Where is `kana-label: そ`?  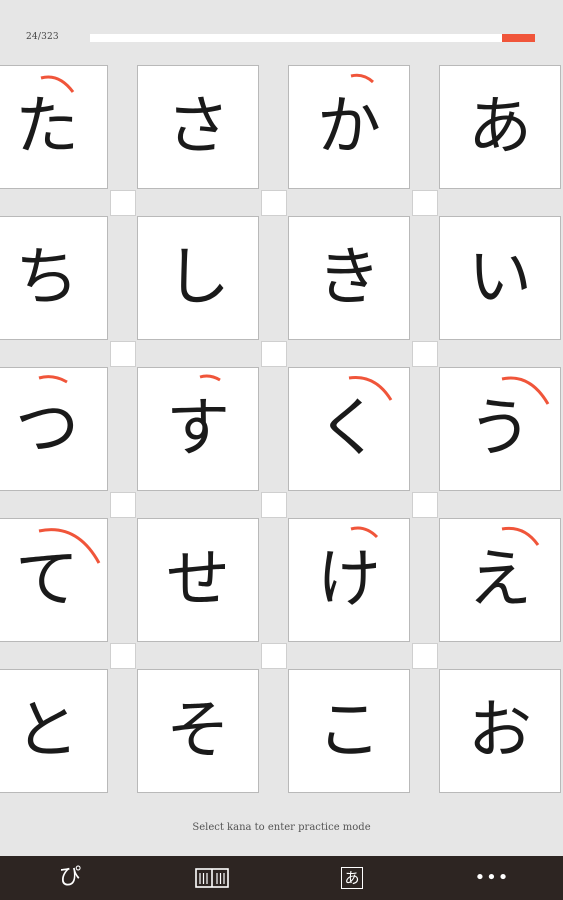 kana-label: そ is located at coordinates (198, 731).